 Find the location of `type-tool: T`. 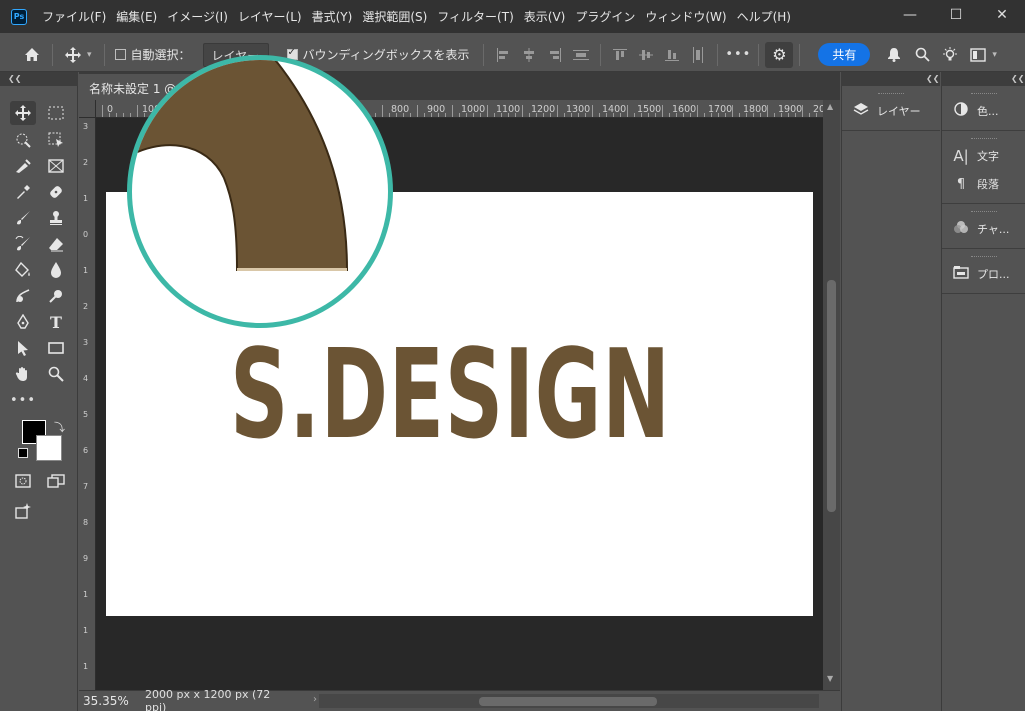

type-tool: T is located at coordinates (56, 322).